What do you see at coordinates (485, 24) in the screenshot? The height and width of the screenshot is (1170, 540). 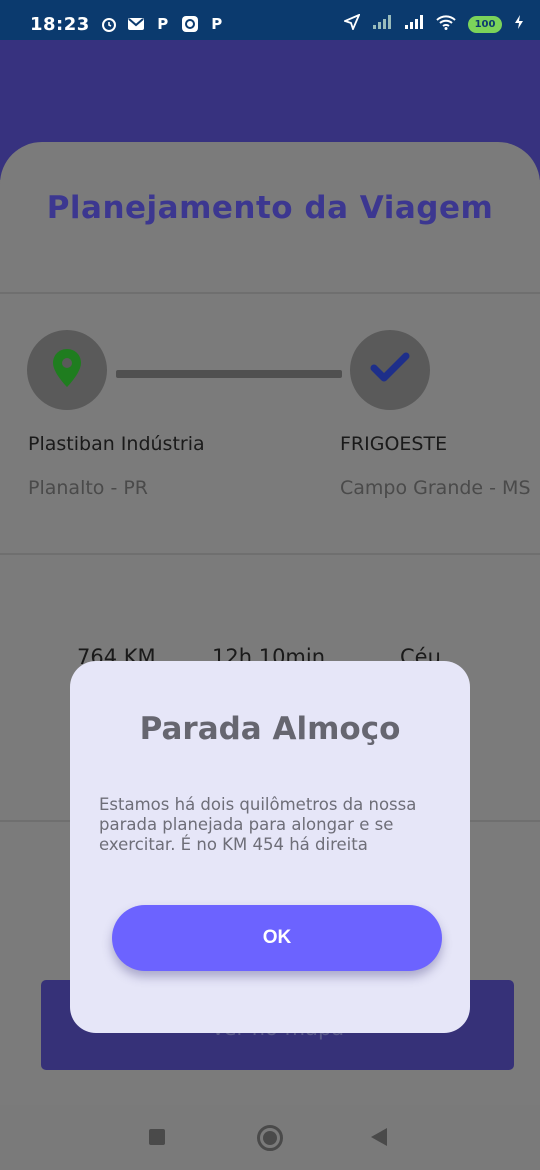 I see `battery-icon: 100` at bounding box center [485, 24].